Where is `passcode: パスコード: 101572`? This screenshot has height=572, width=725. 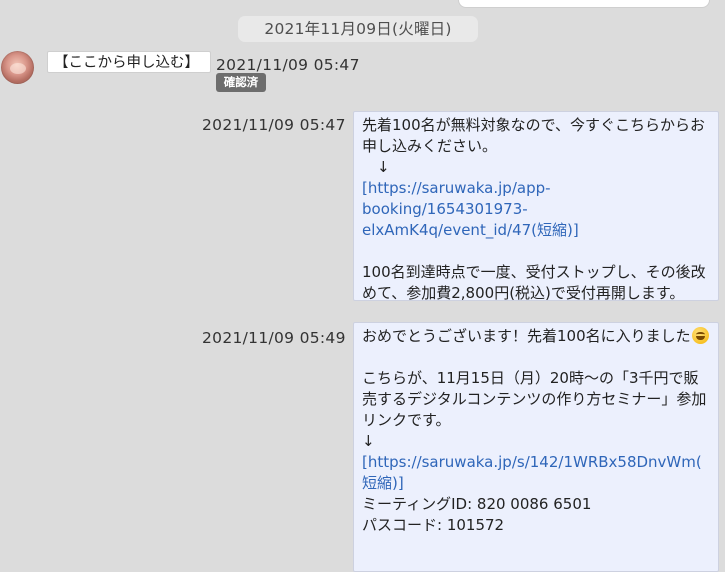
passcode: パスコード: 101572 is located at coordinates (433, 525).